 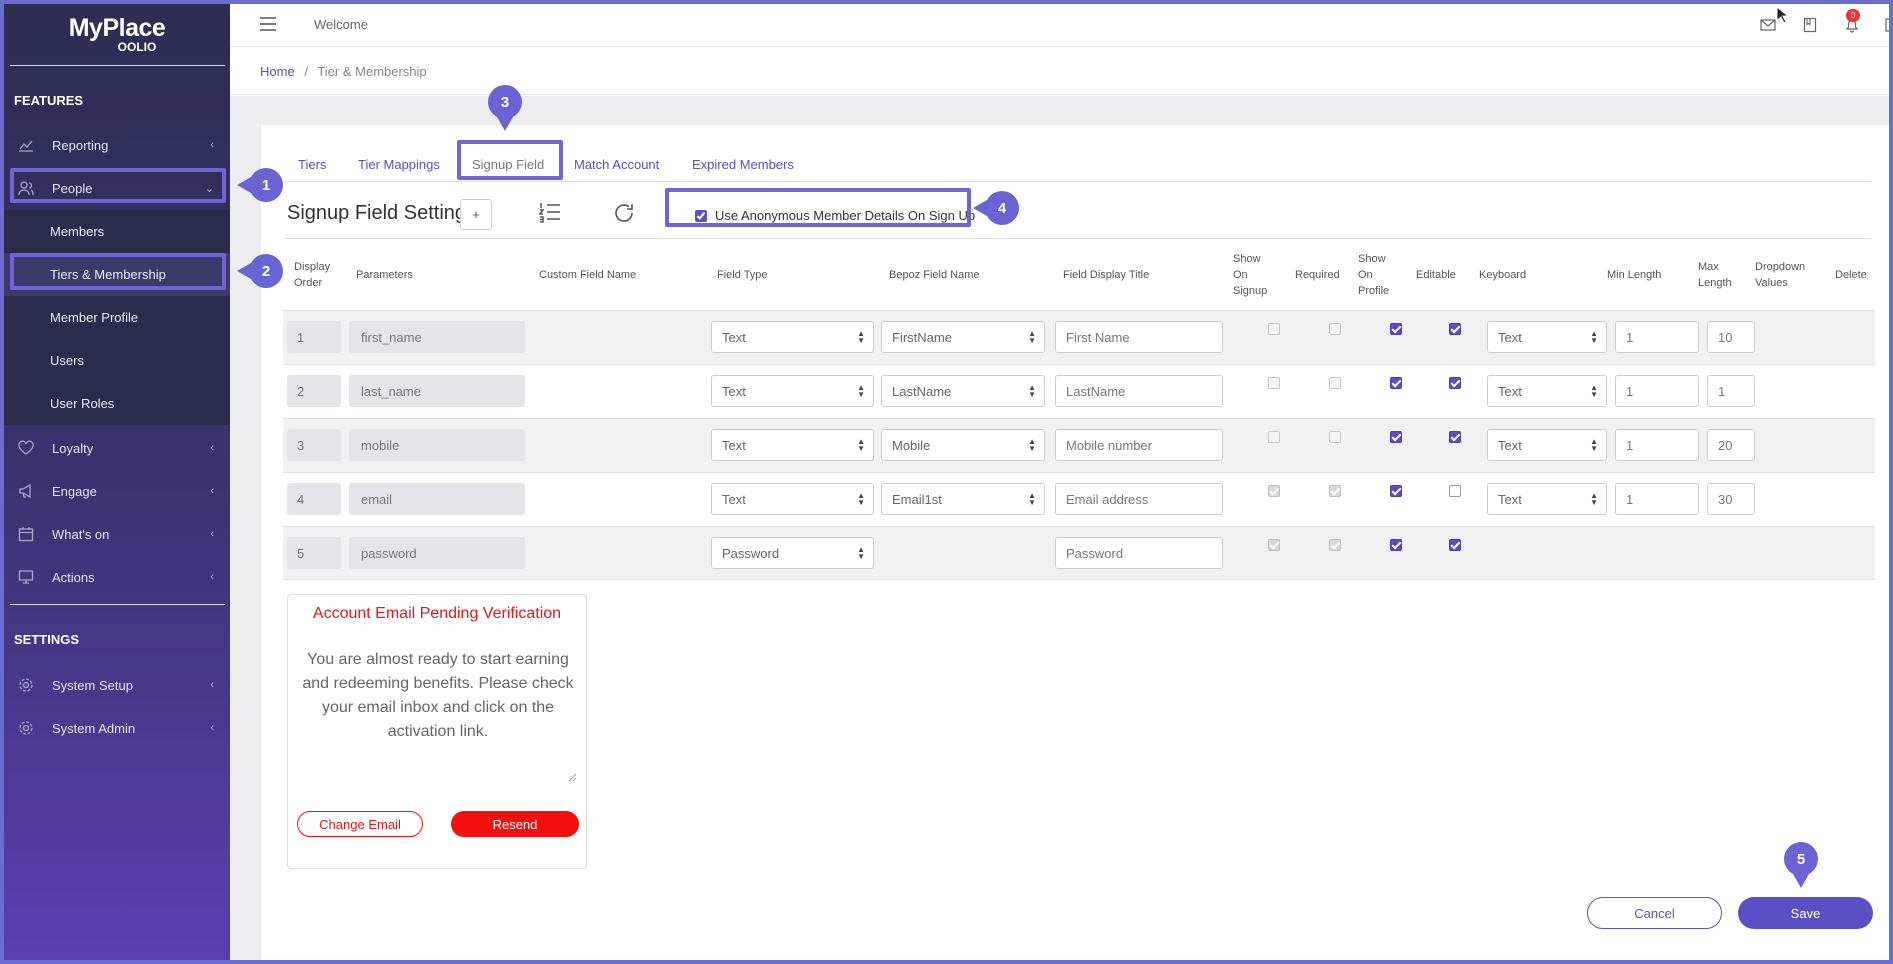 I want to click on sidebar-item-reporting: Reporting ‹, so click(x=118, y=145).